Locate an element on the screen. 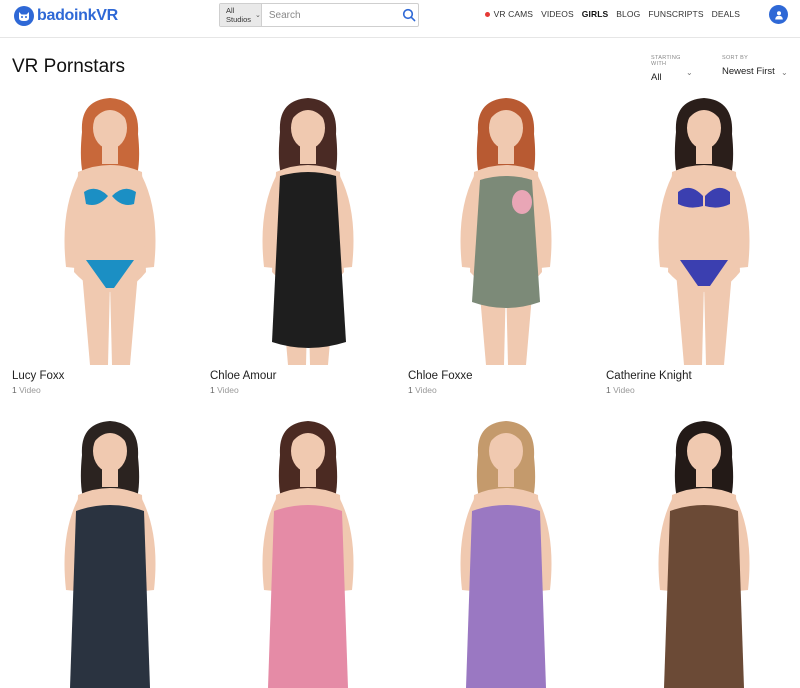 The height and width of the screenshot is (688, 800). search-bar: All Studios ⌄ is located at coordinates (319, 15).